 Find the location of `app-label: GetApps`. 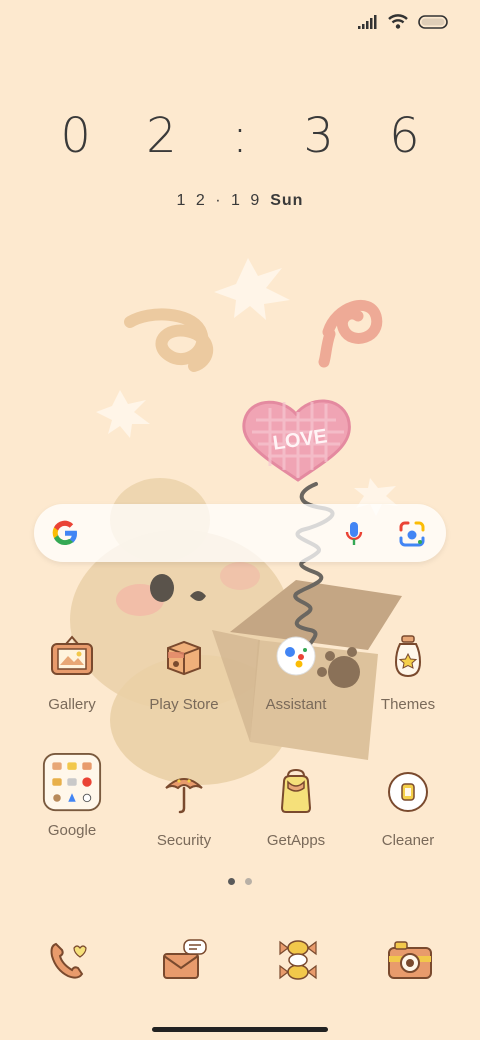

app-label: GetApps is located at coordinates (296, 840).